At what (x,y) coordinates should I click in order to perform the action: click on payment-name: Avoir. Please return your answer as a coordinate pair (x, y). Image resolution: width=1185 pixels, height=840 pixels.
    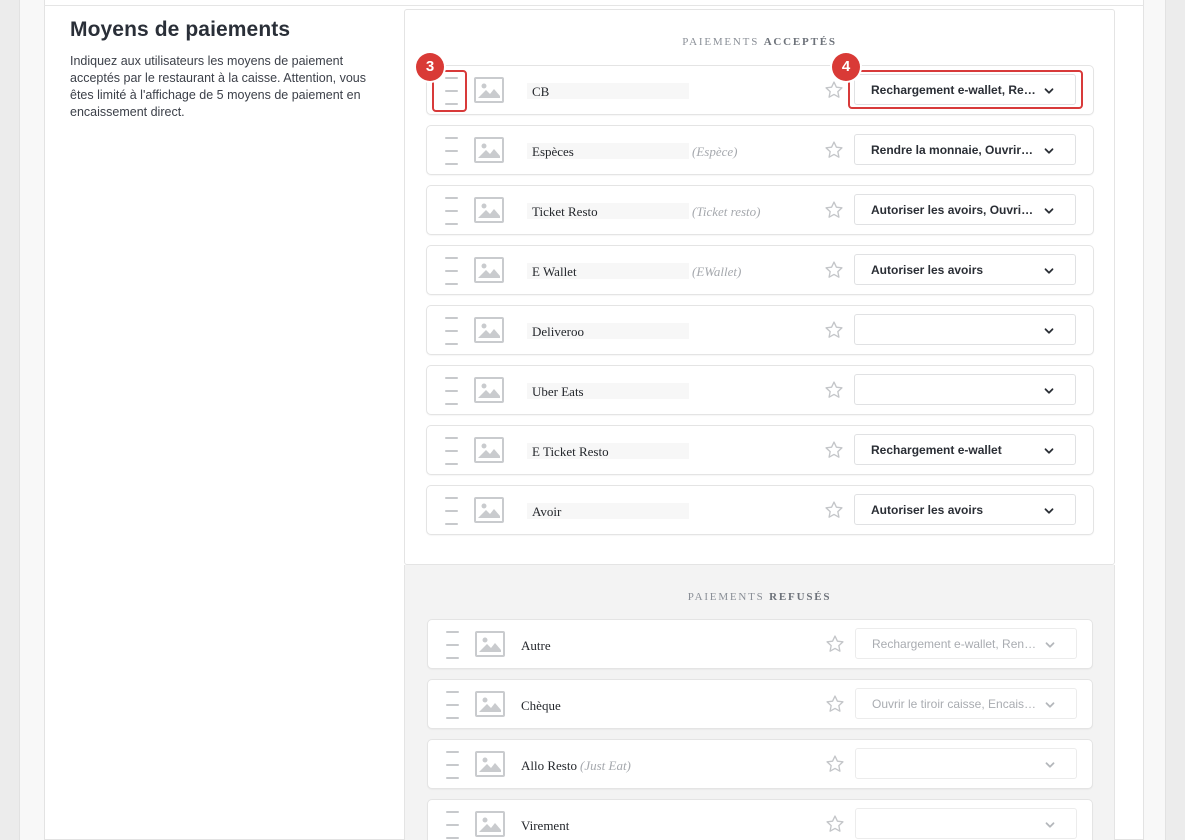
    Looking at the image, I should click on (547, 511).